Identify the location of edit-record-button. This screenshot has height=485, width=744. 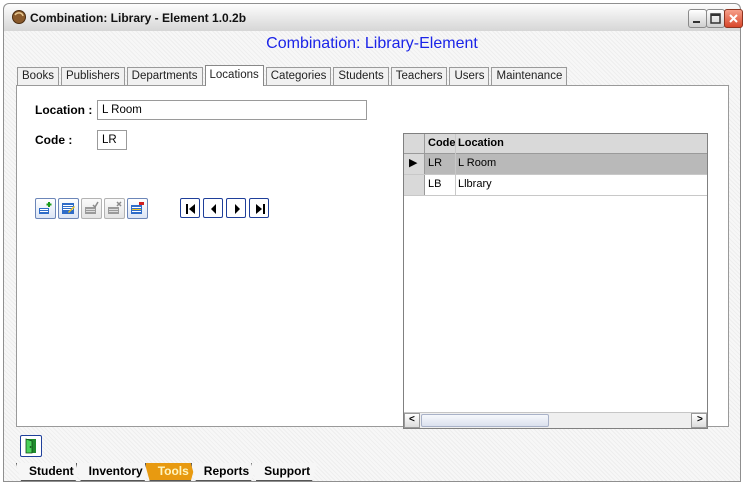
(68, 208).